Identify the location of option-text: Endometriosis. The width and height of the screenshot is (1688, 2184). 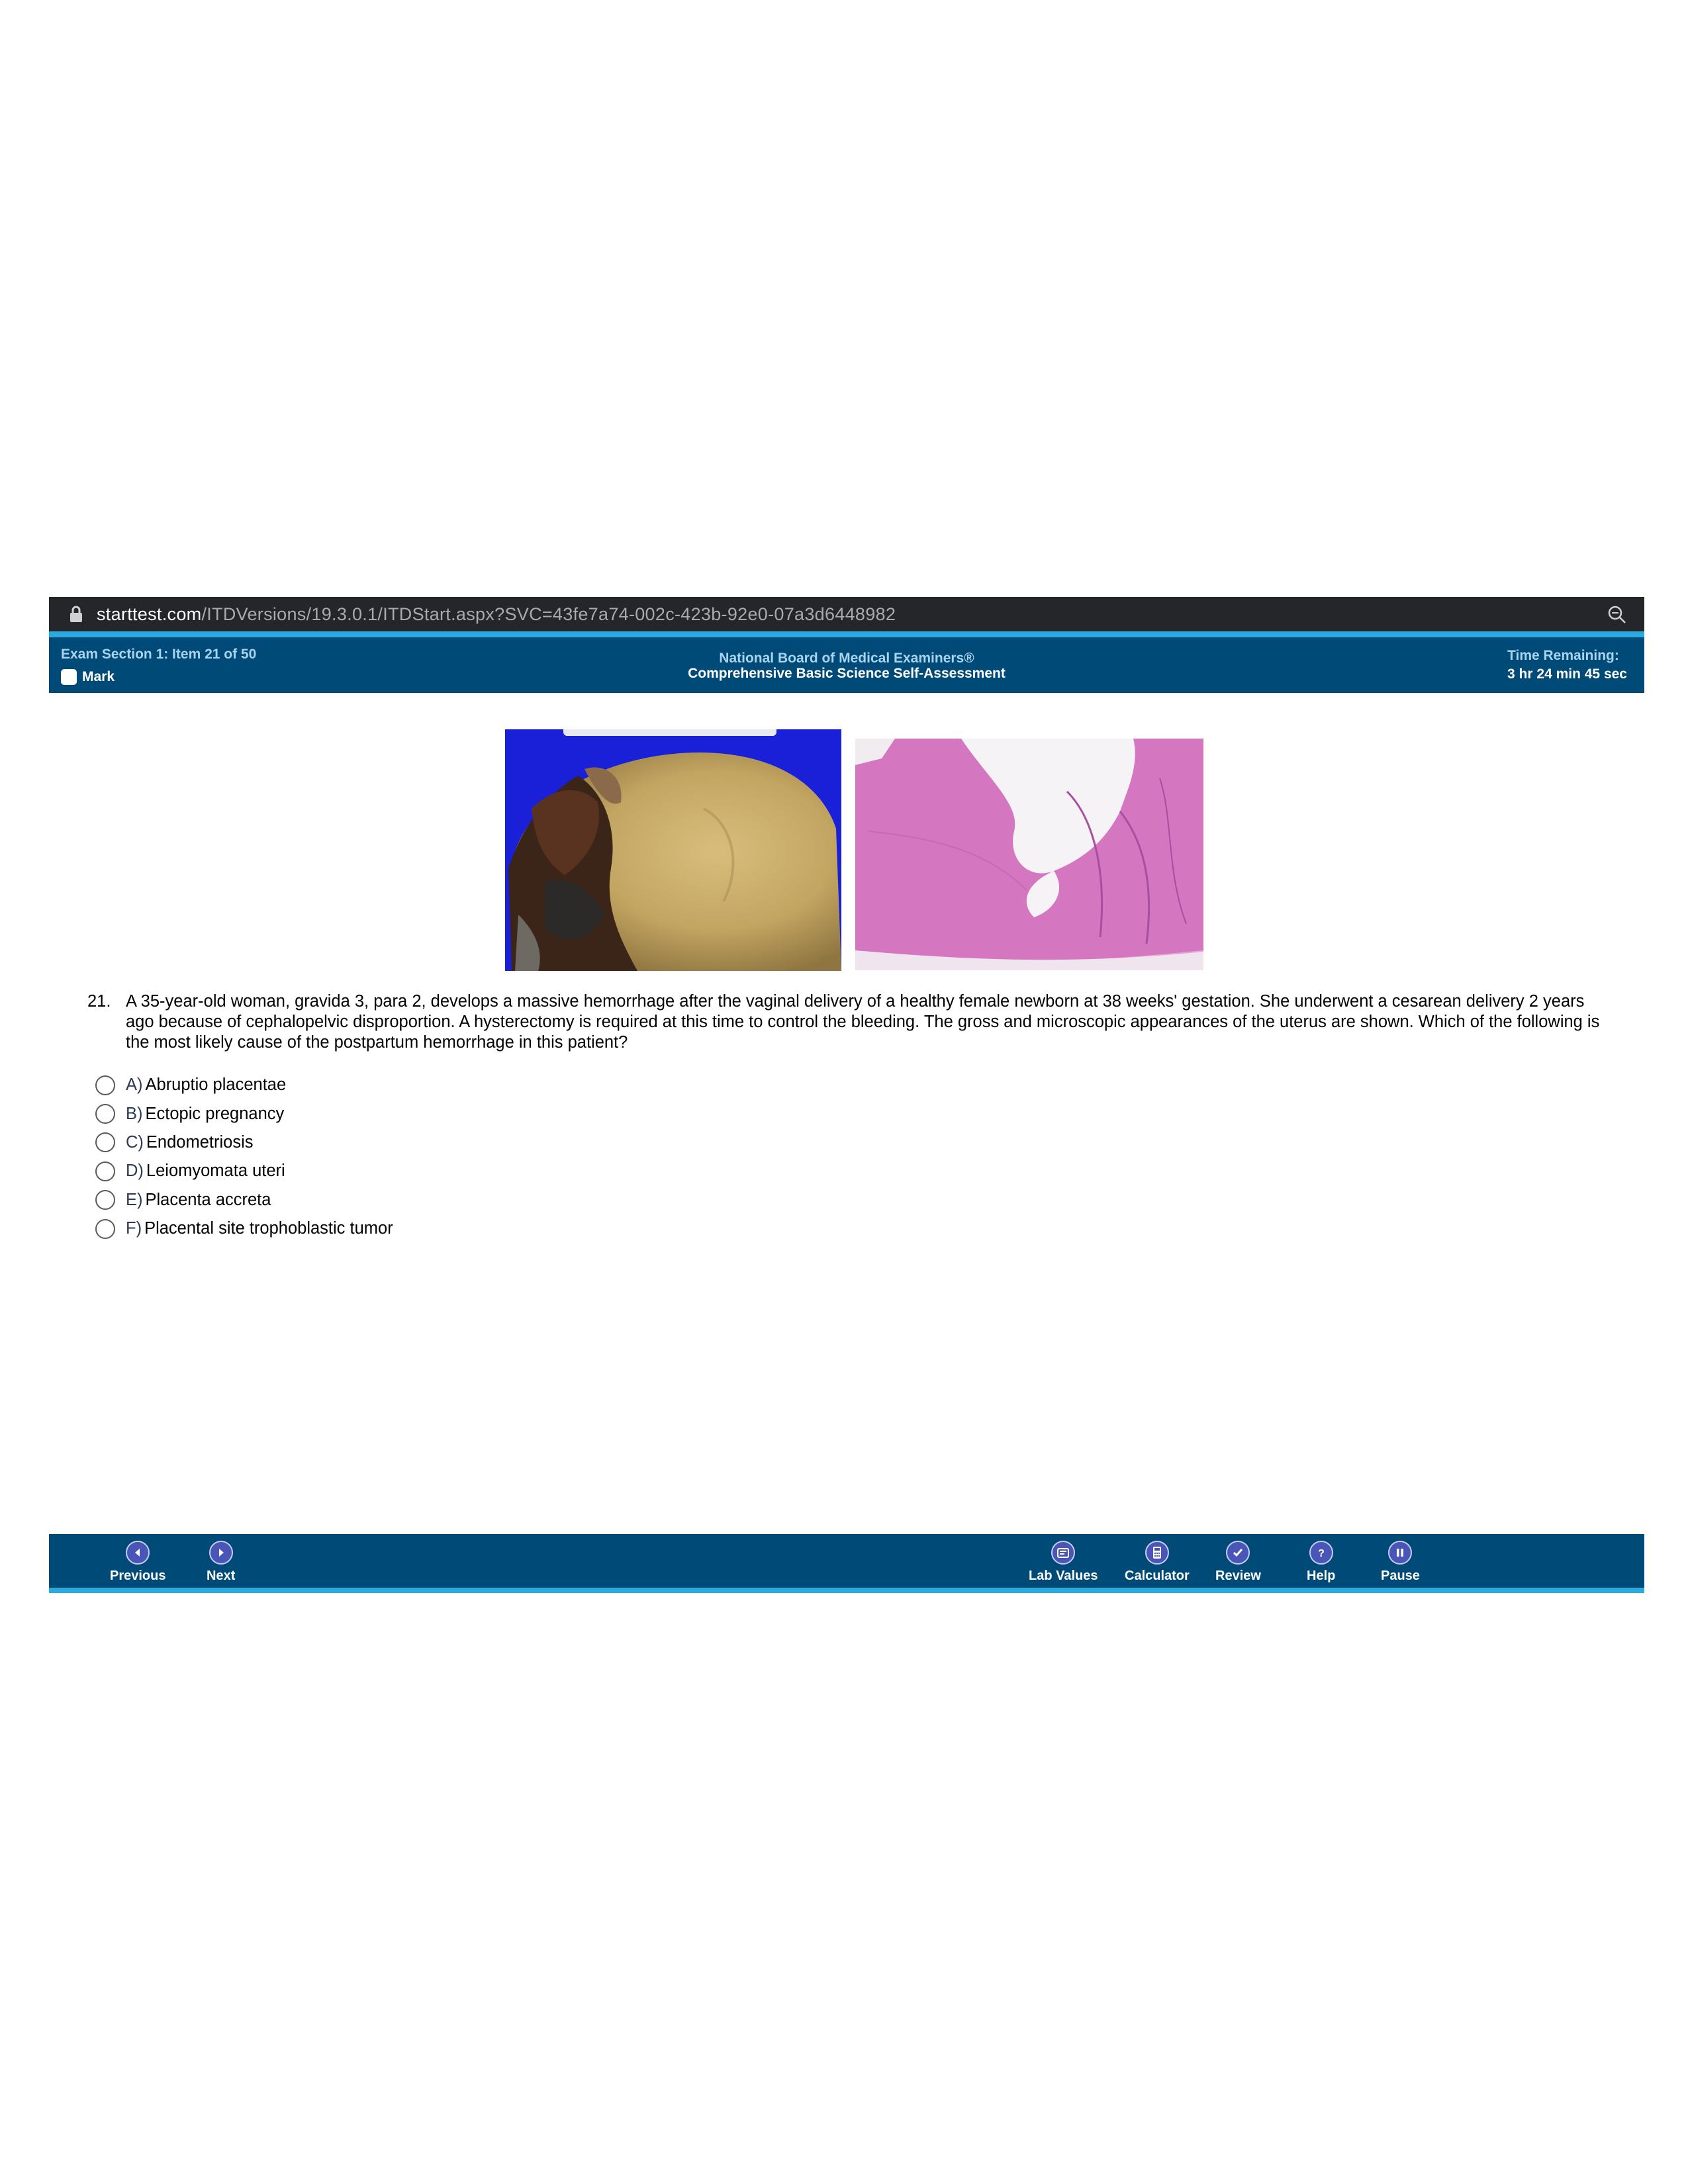
(200, 1142).